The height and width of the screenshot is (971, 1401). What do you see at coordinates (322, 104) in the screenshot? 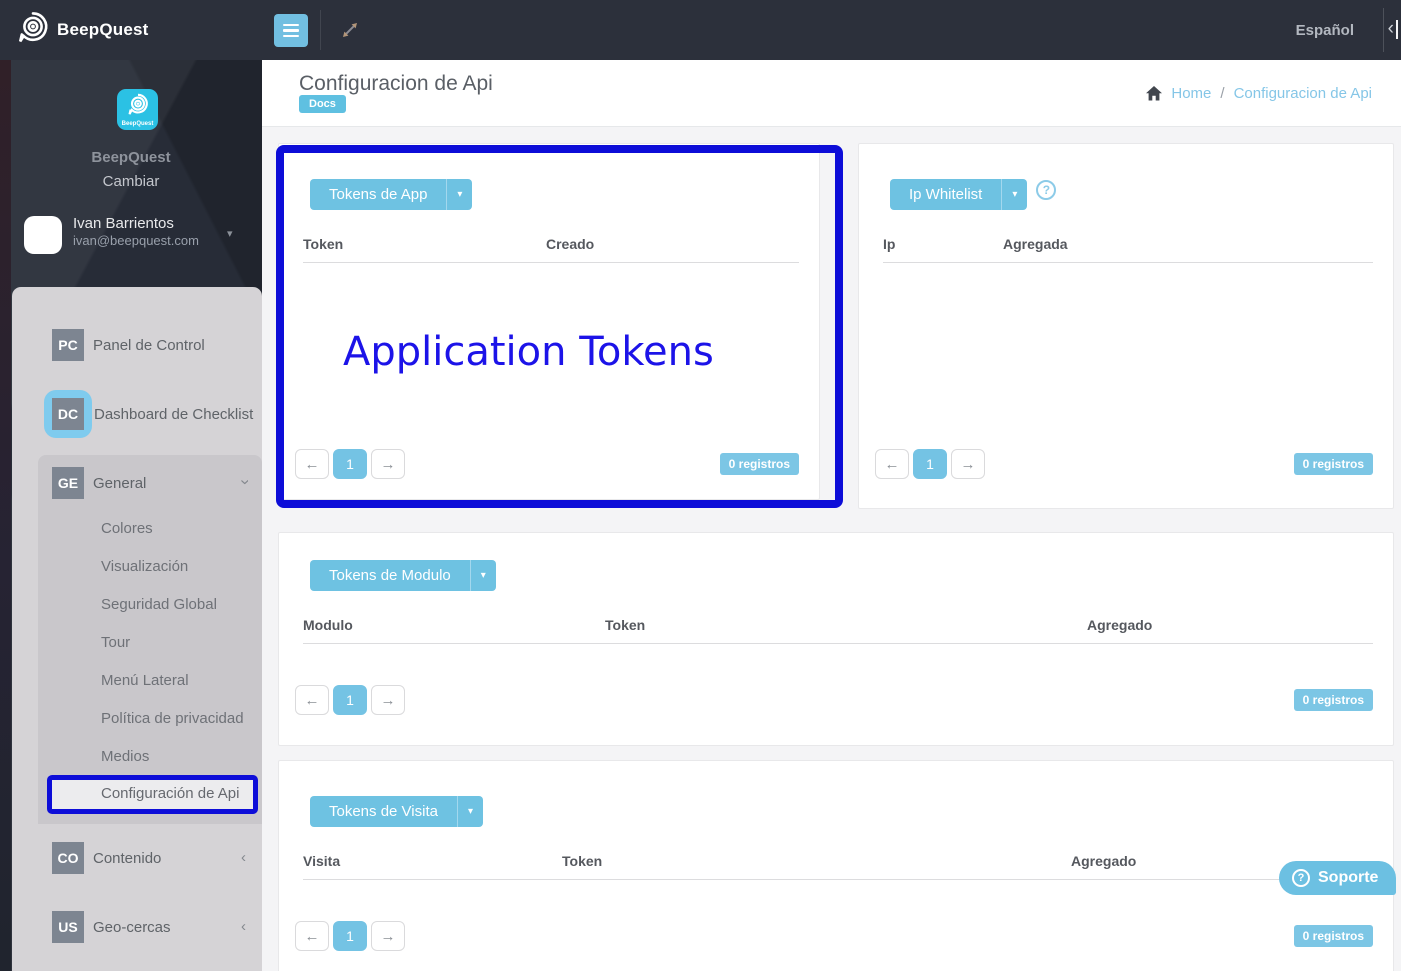
I see `docs-button: Docs` at bounding box center [322, 104].